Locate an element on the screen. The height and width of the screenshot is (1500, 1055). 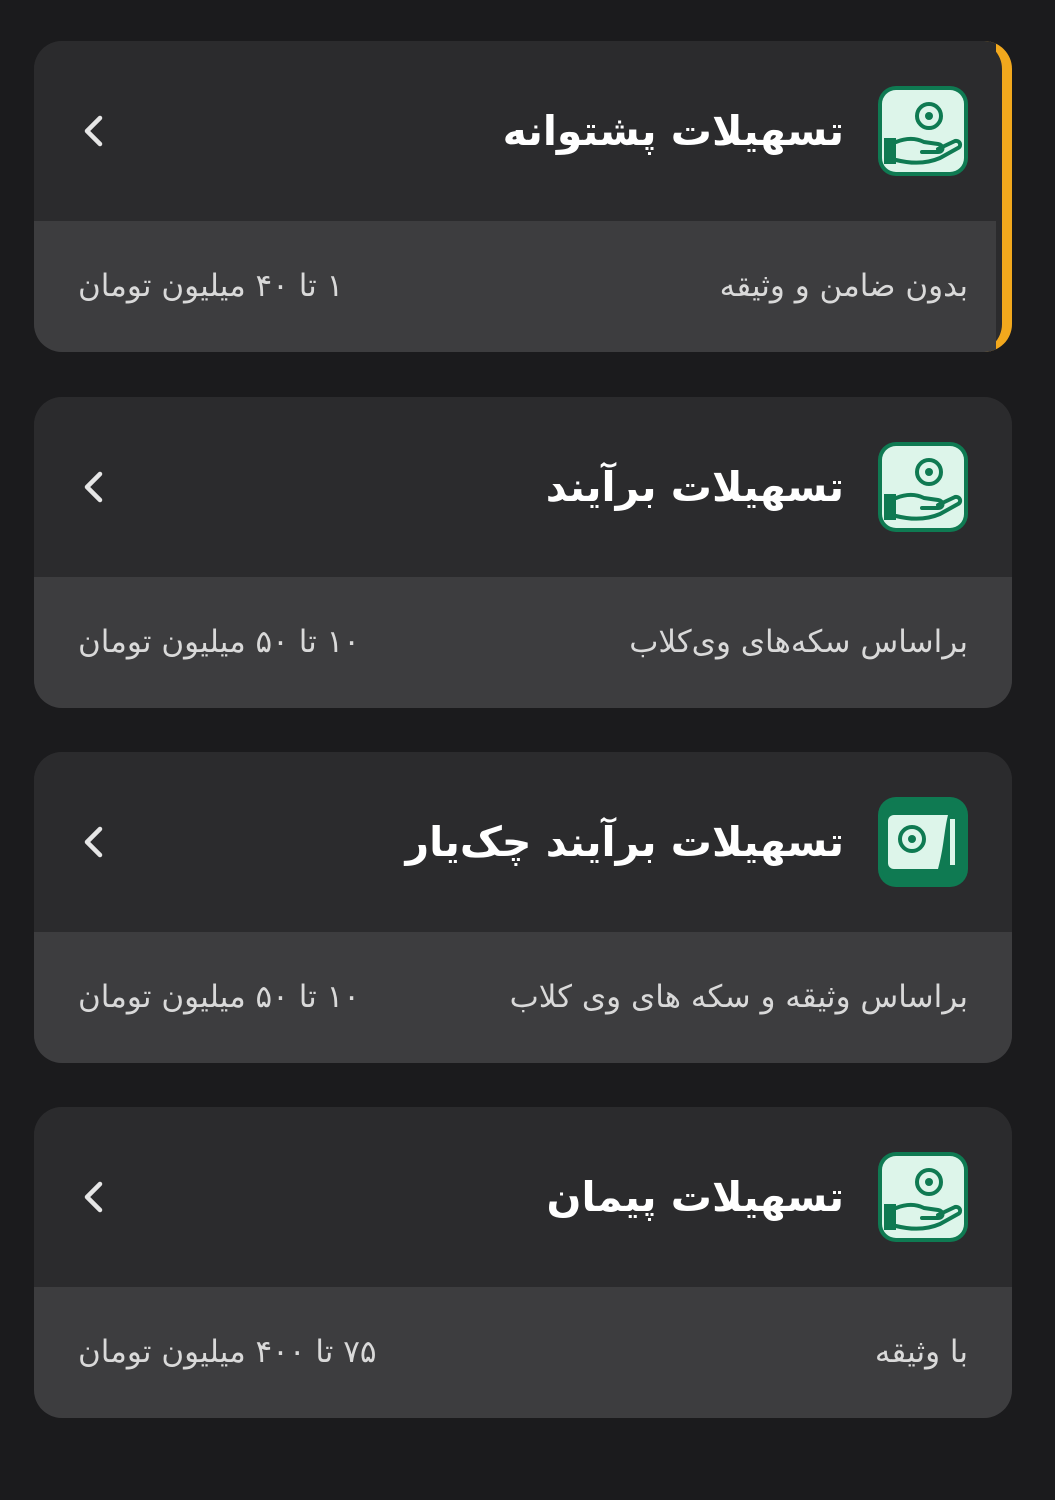
card-title: تسهیلات برآیند is located at coordinates (694, 487).